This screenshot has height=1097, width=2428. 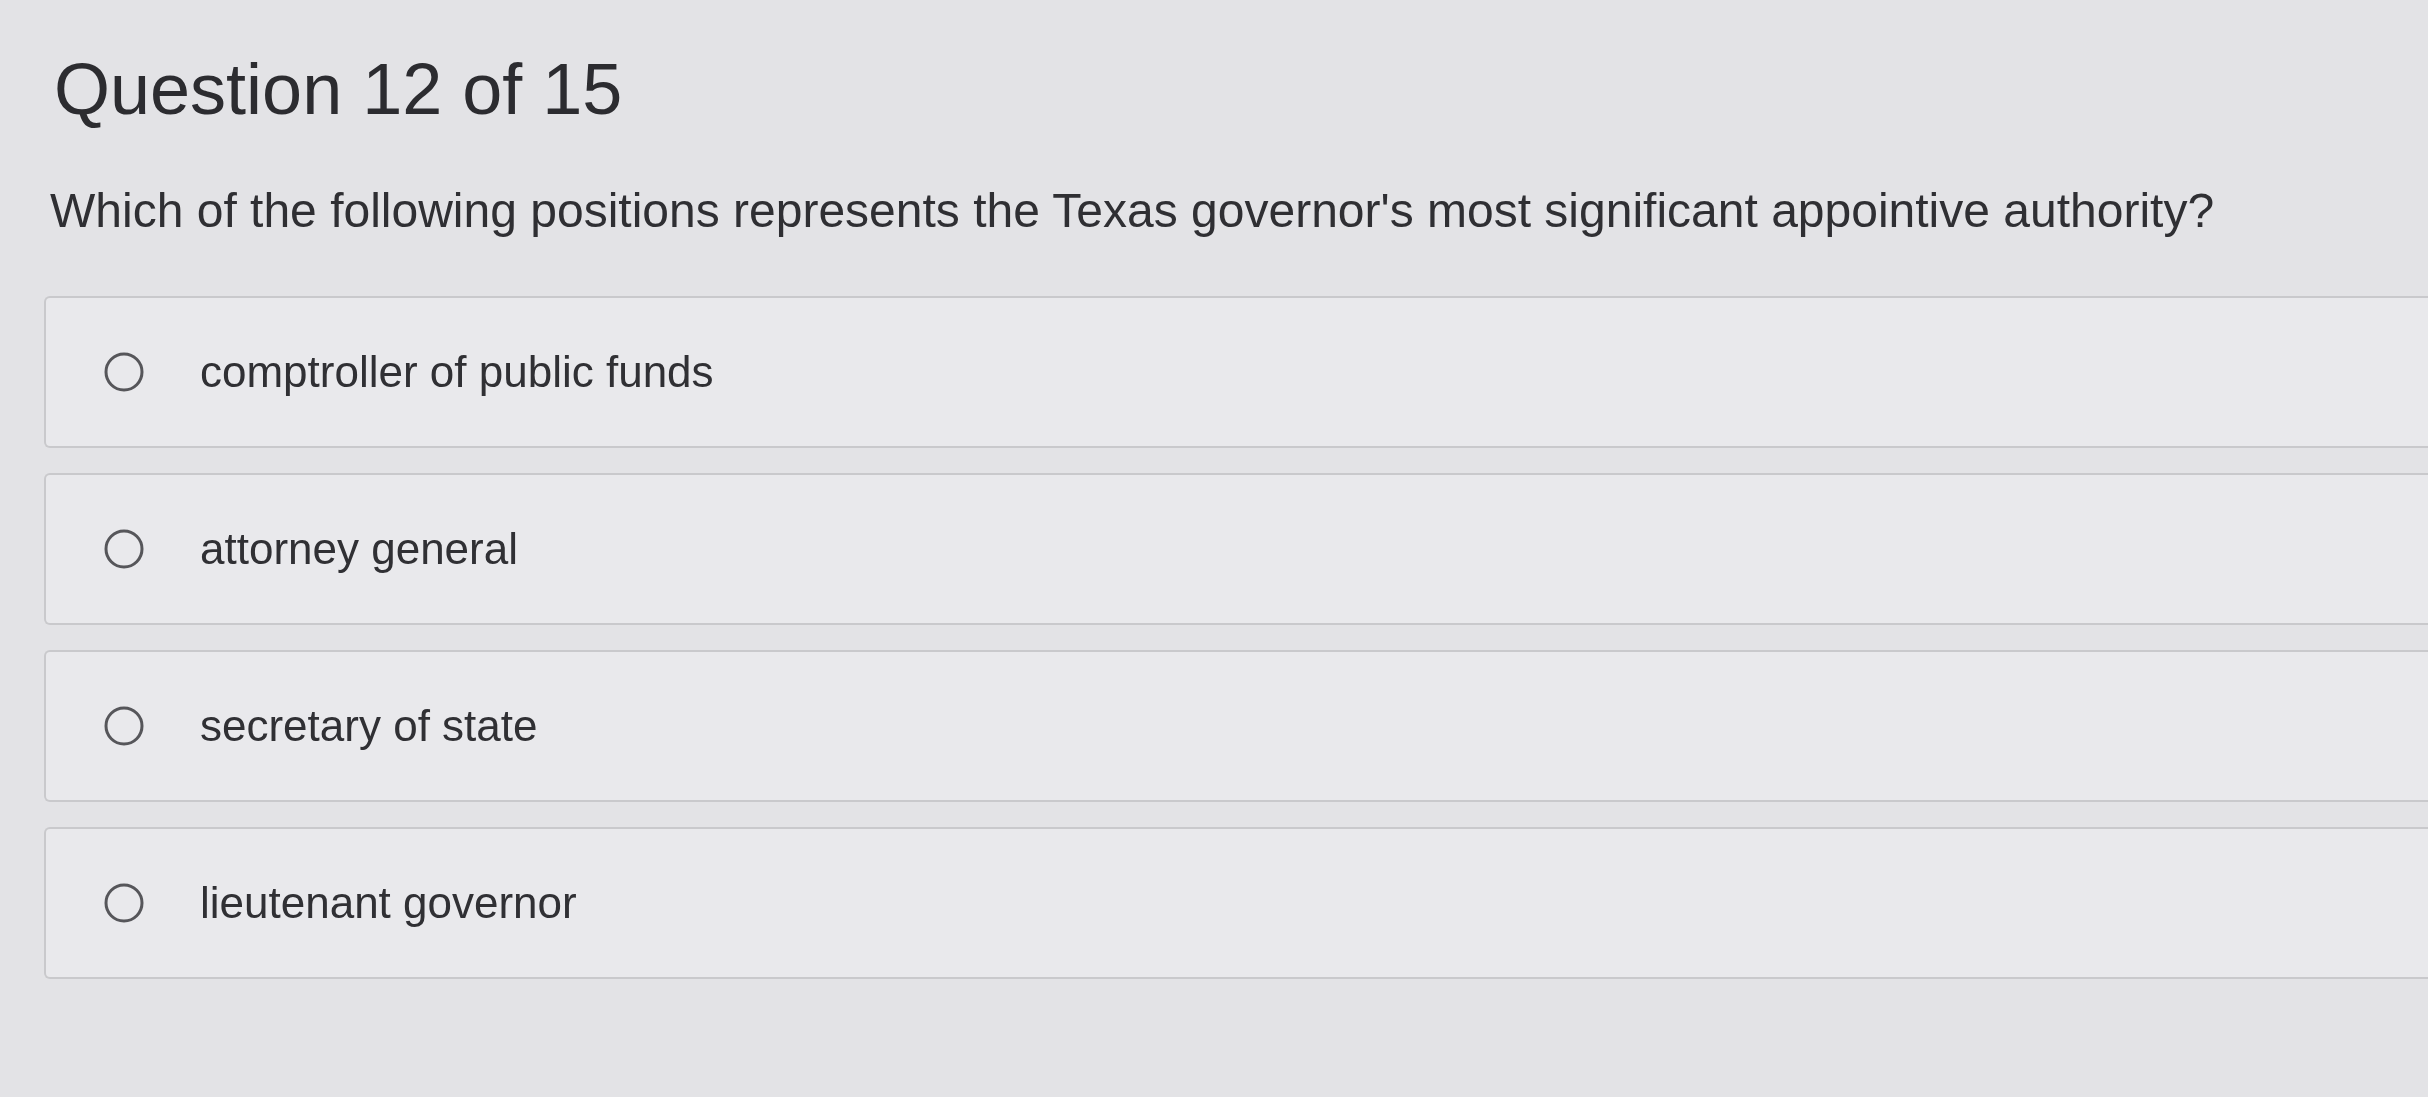 What do you see at coordinates (1236, 549) in the screenshot?
I see `answer-option: attorney general` at bounding box center [1236, 549].